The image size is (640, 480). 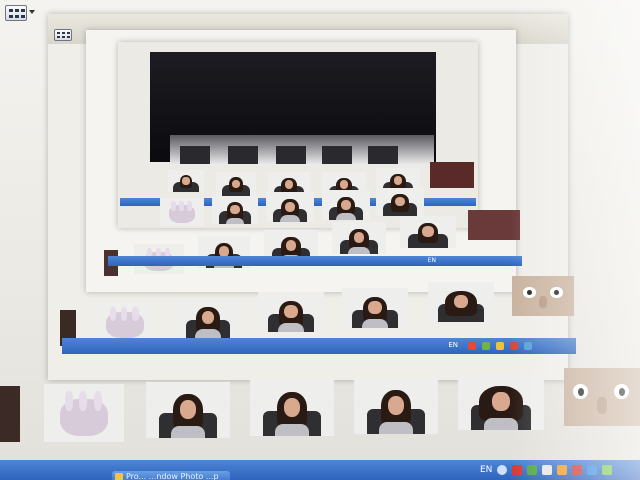 I want to click on taskbar-window-button: Pro... ...ndow Photo ...p, so click(x=171, y=475).